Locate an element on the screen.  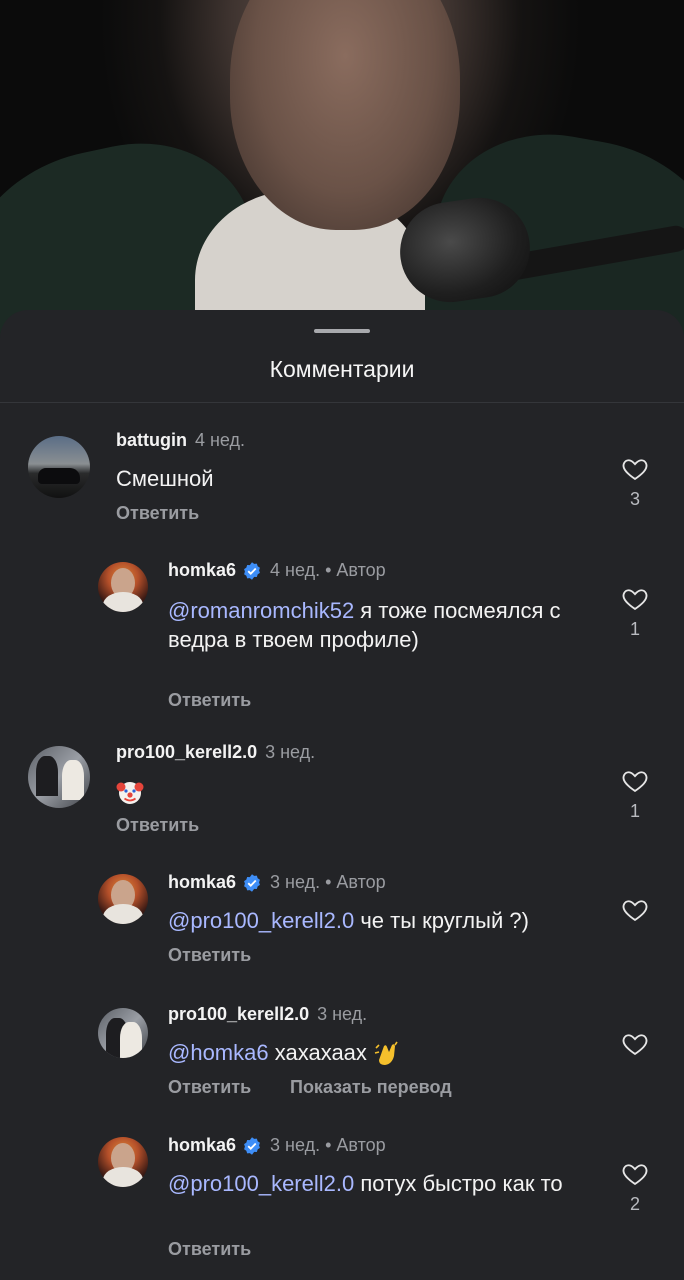
comment-text: Смешной is located at coordinates (165, 478).